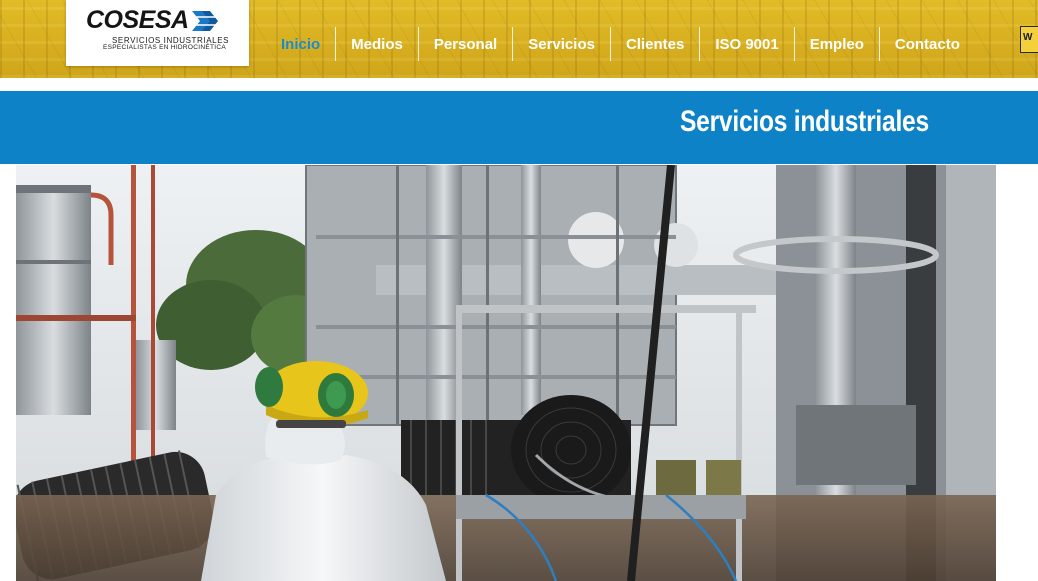 The height and width of the screenshot is (581, 1038). What do you see at coordinates (746, 44) in the screenshot?
I see `nav-item-iso-9001: ISO 9001` at bounding box center [746, 44].